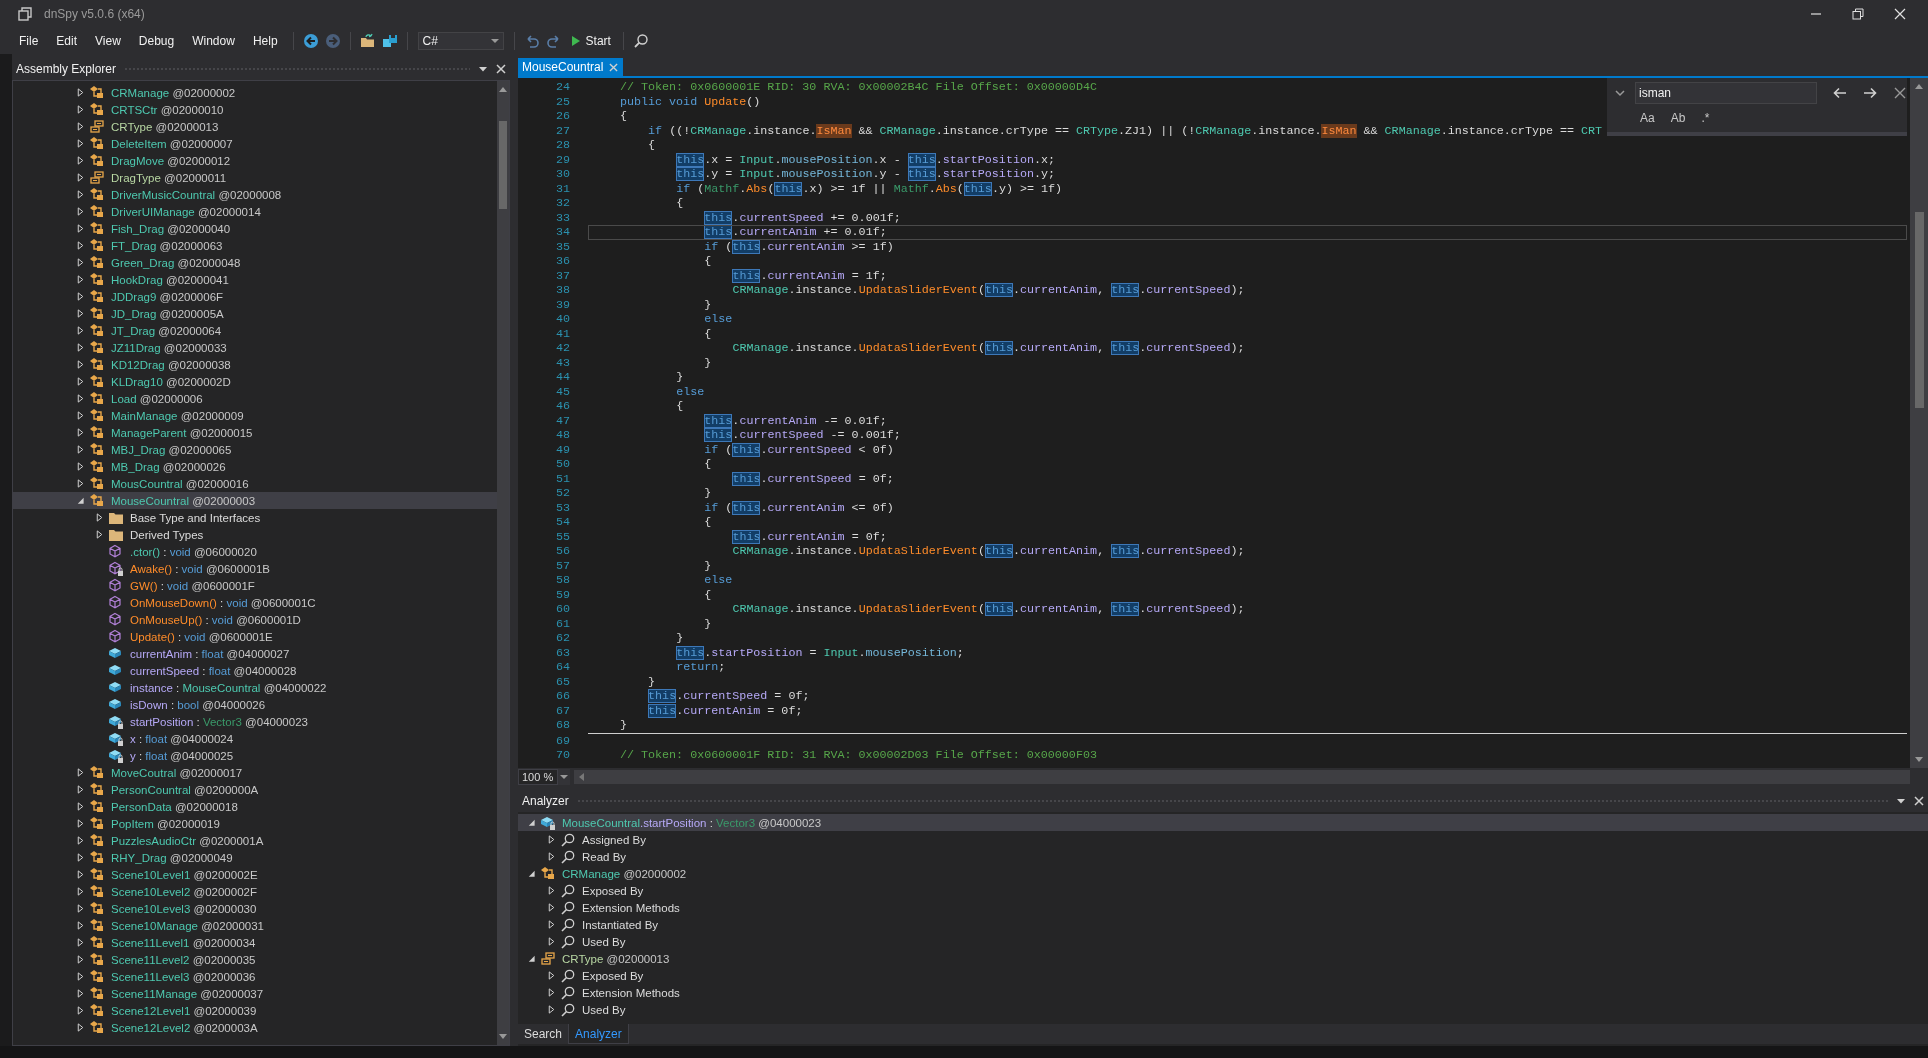 The image size is (1928, 1058). I want to click on search-option-toggle: .*, so click(1705, 118).